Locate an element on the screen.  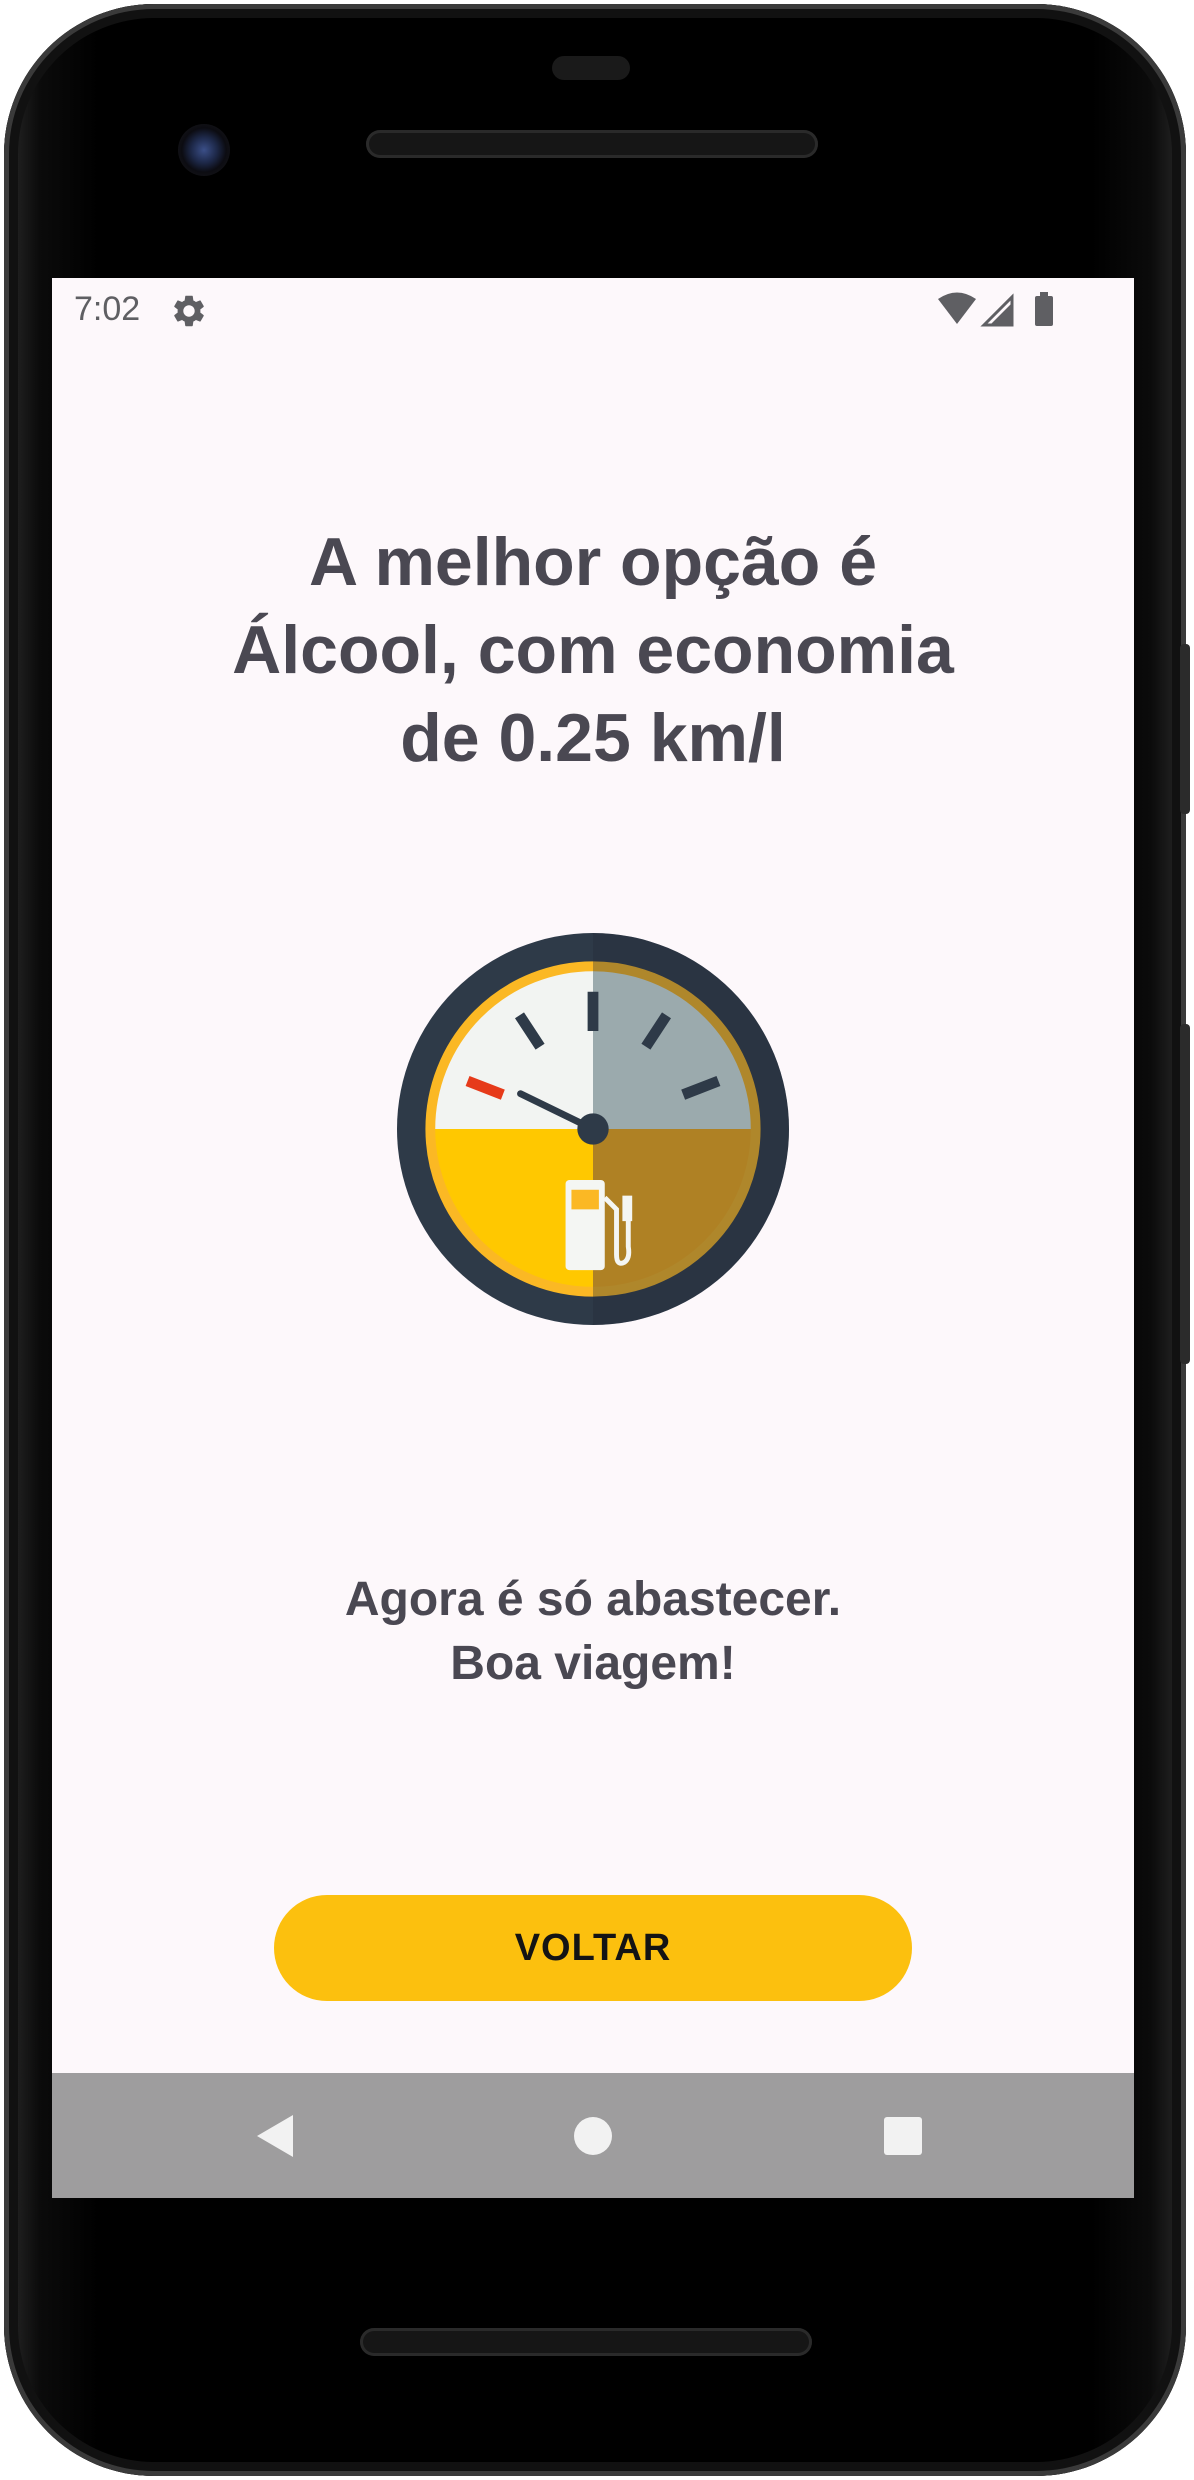
headline-line-2: Álcool, com economia is located at coordinates (593, 650).